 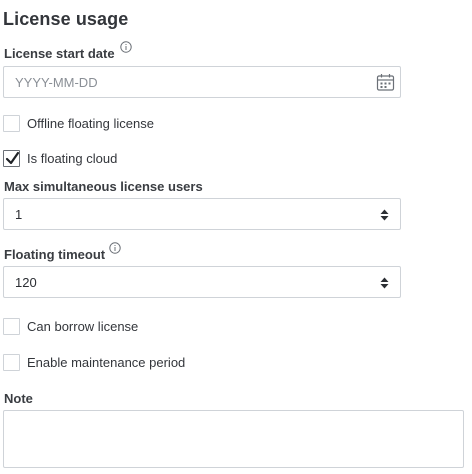 I want to click on floating-timeout-input: 120, so click(x=202, y=282).